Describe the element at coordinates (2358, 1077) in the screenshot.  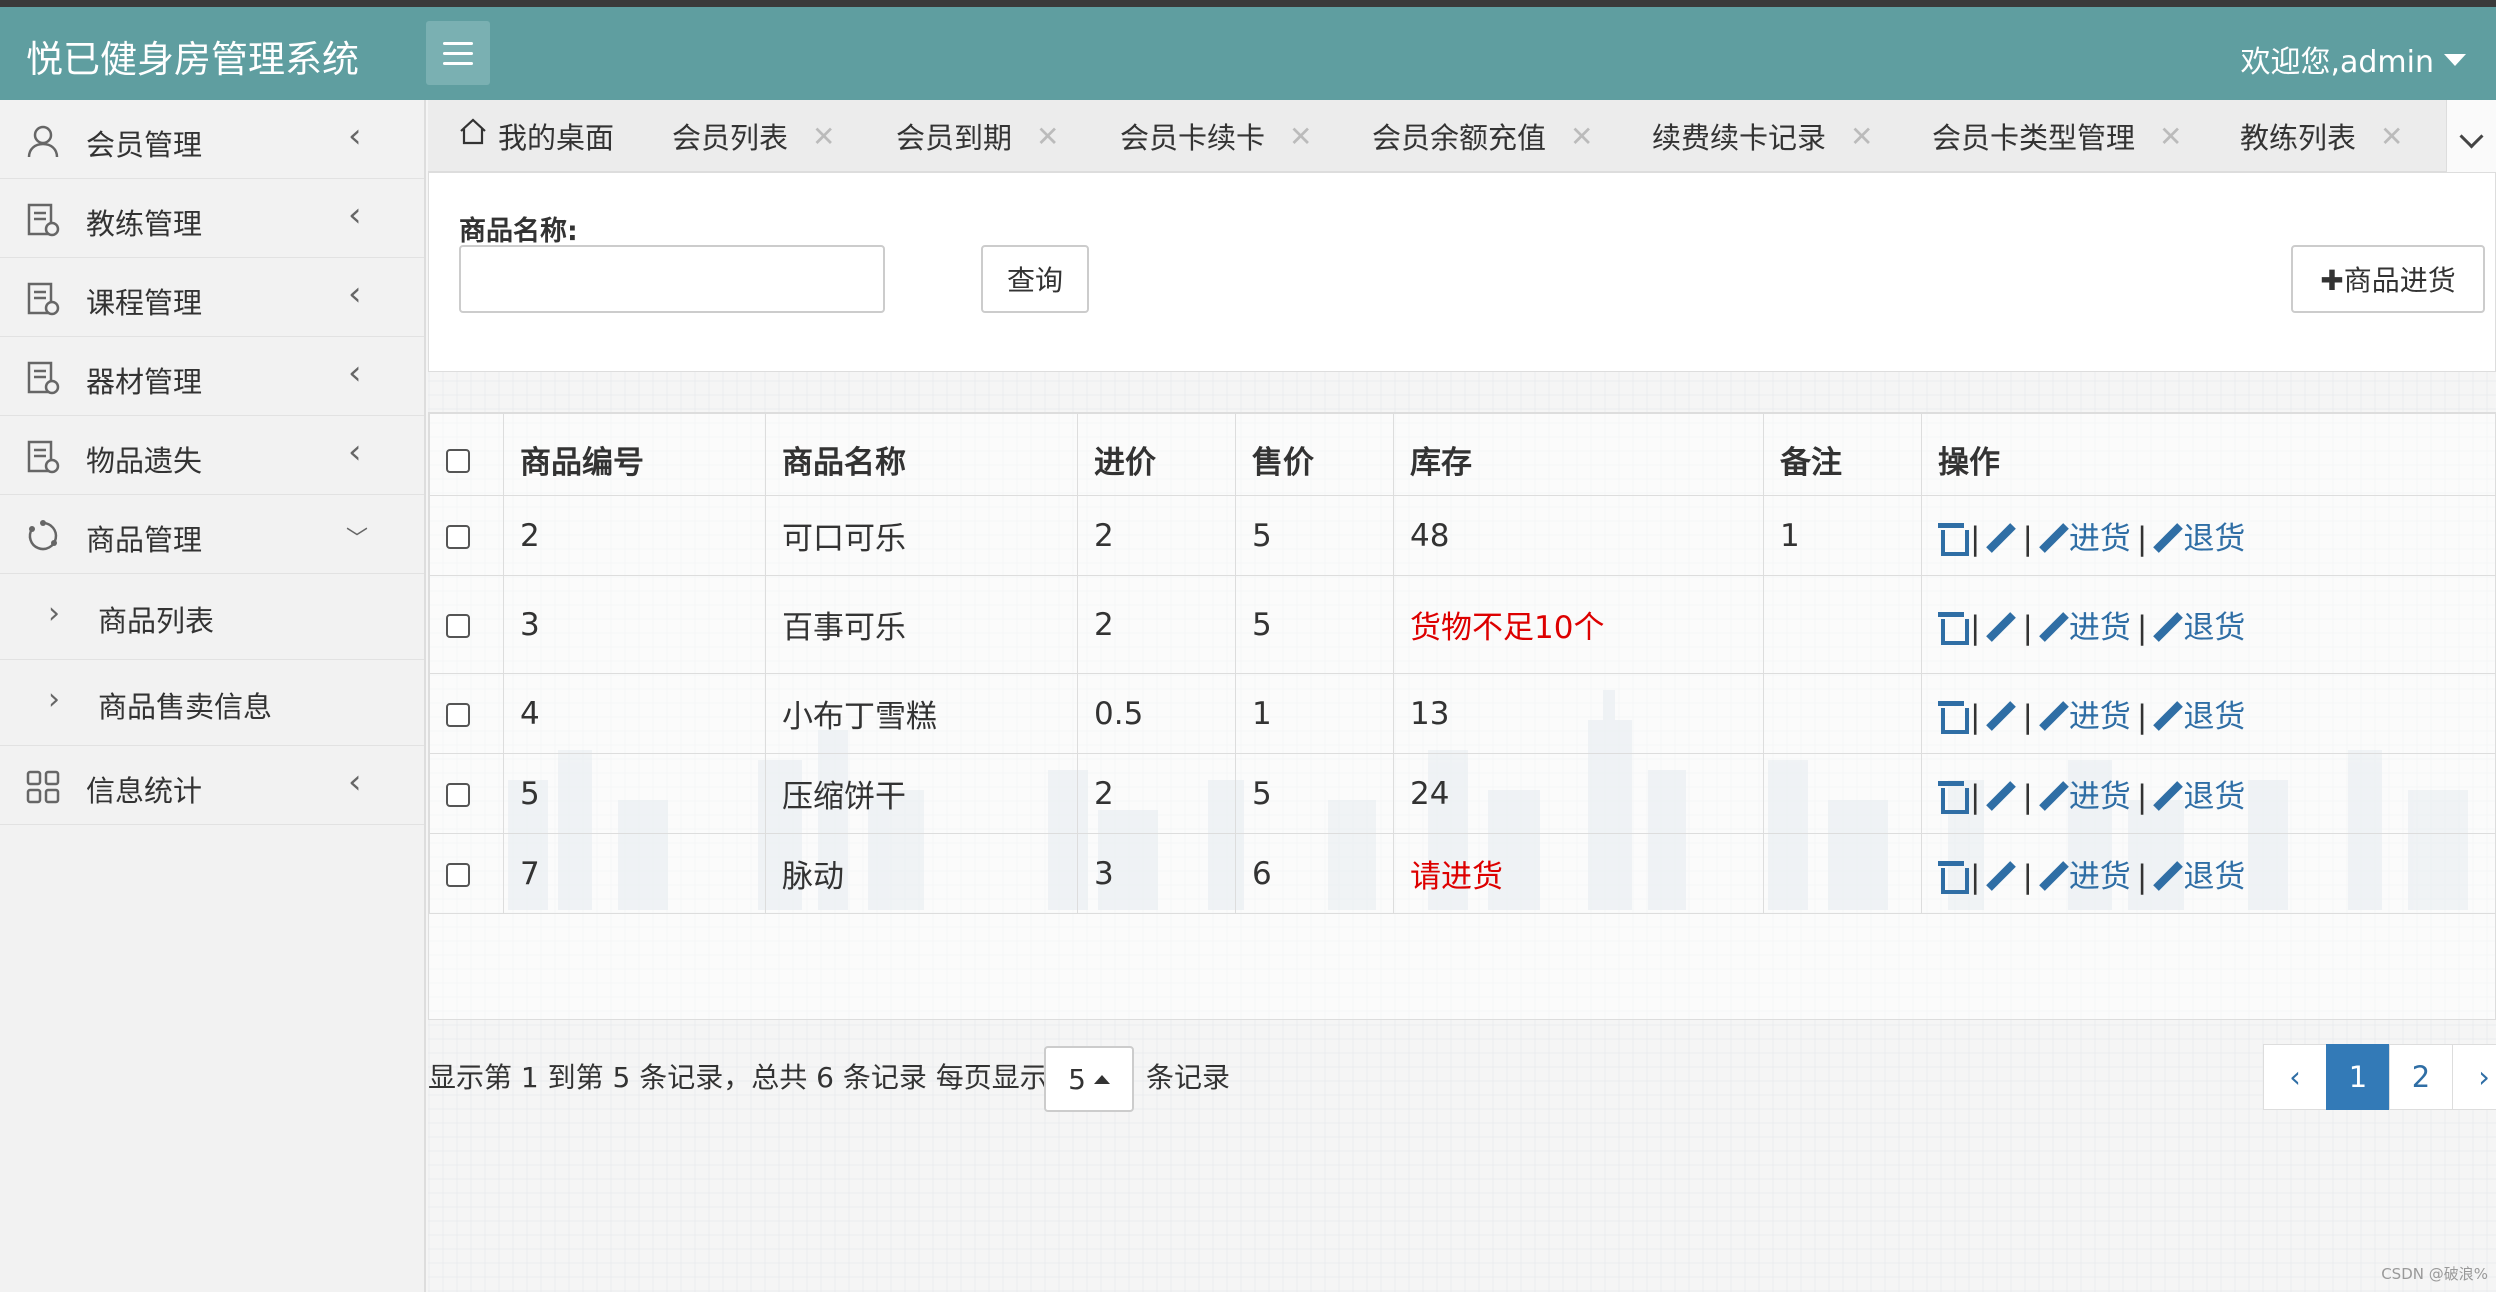
I see `page-button-1: 1` at that location.